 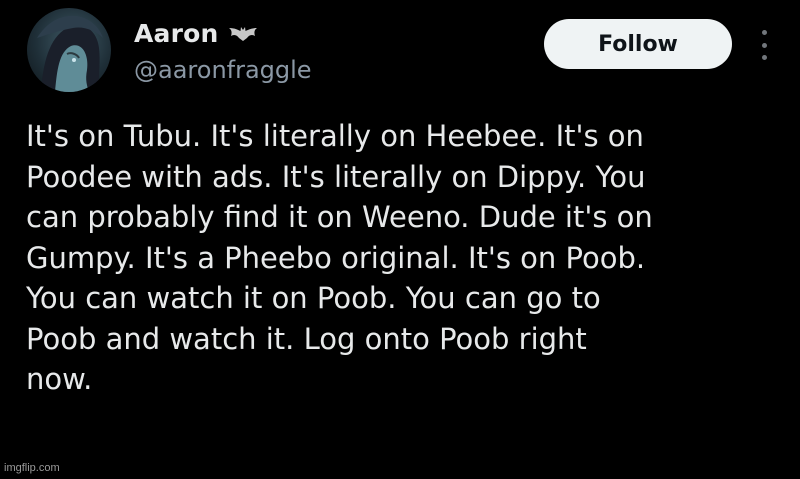 I want to click on follow-button: Follow, so click(x=638, y=44).